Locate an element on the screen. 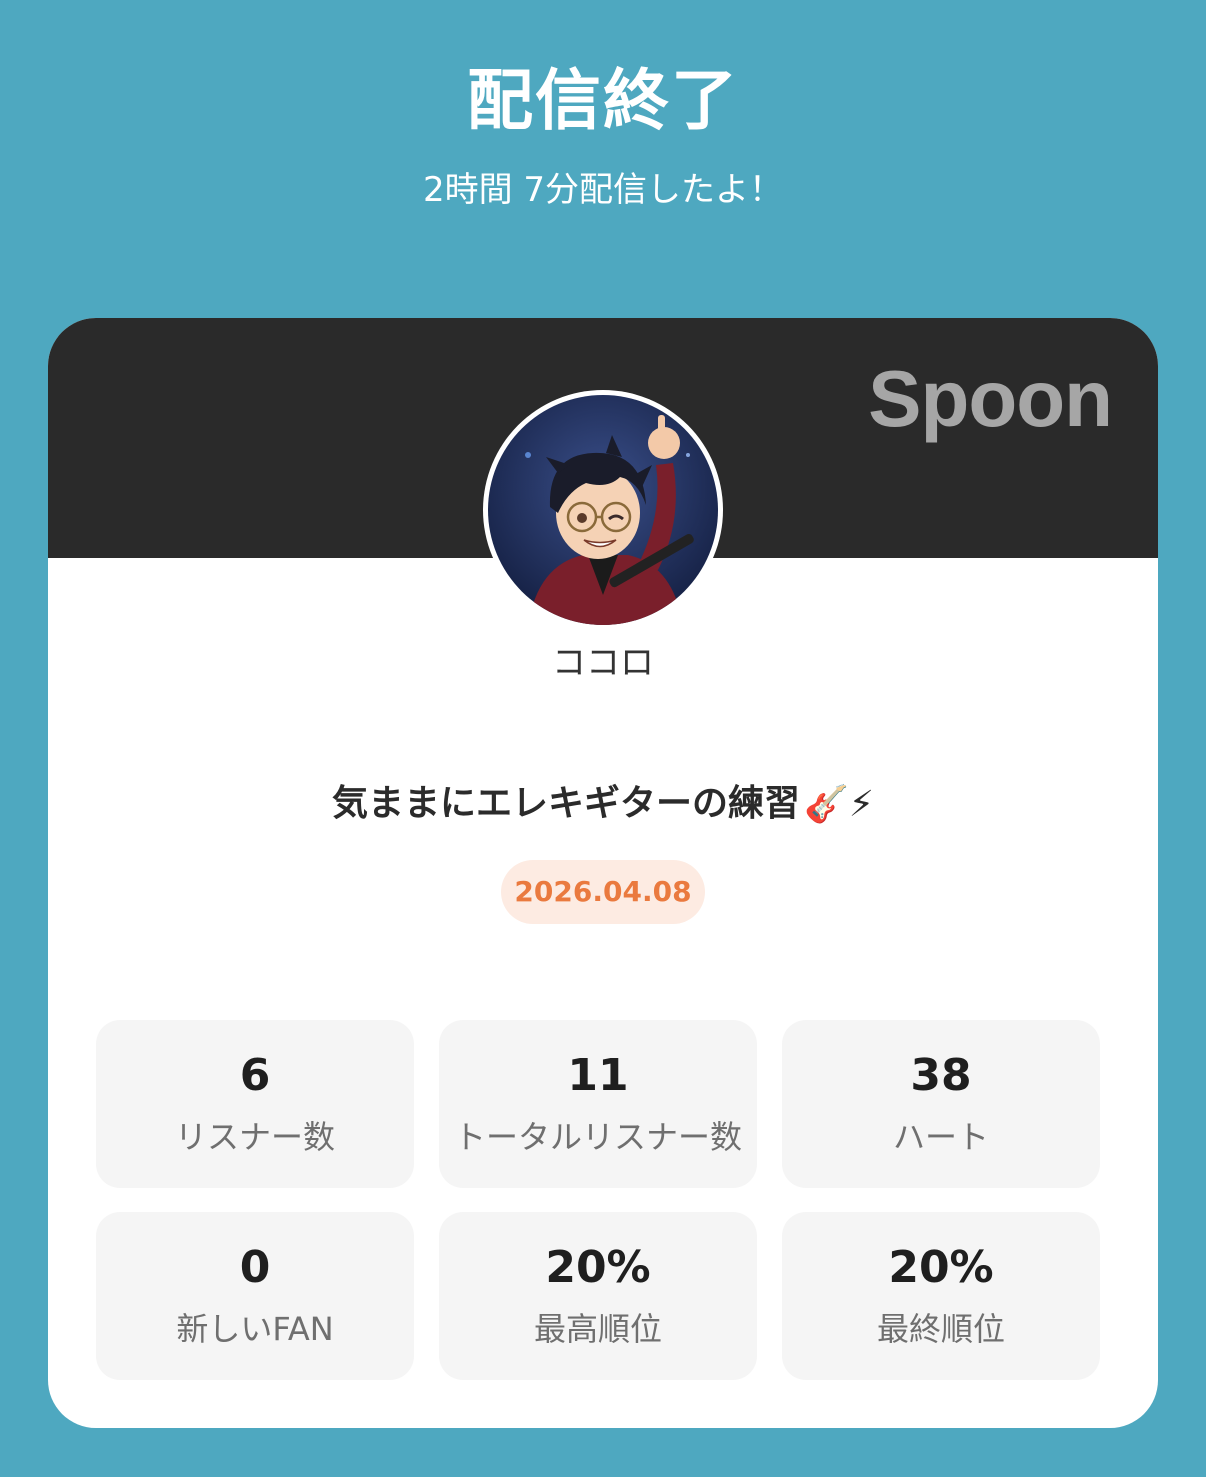 This screenshot has height=1477, width=1206. avatar is located at coordinates (603, 510).